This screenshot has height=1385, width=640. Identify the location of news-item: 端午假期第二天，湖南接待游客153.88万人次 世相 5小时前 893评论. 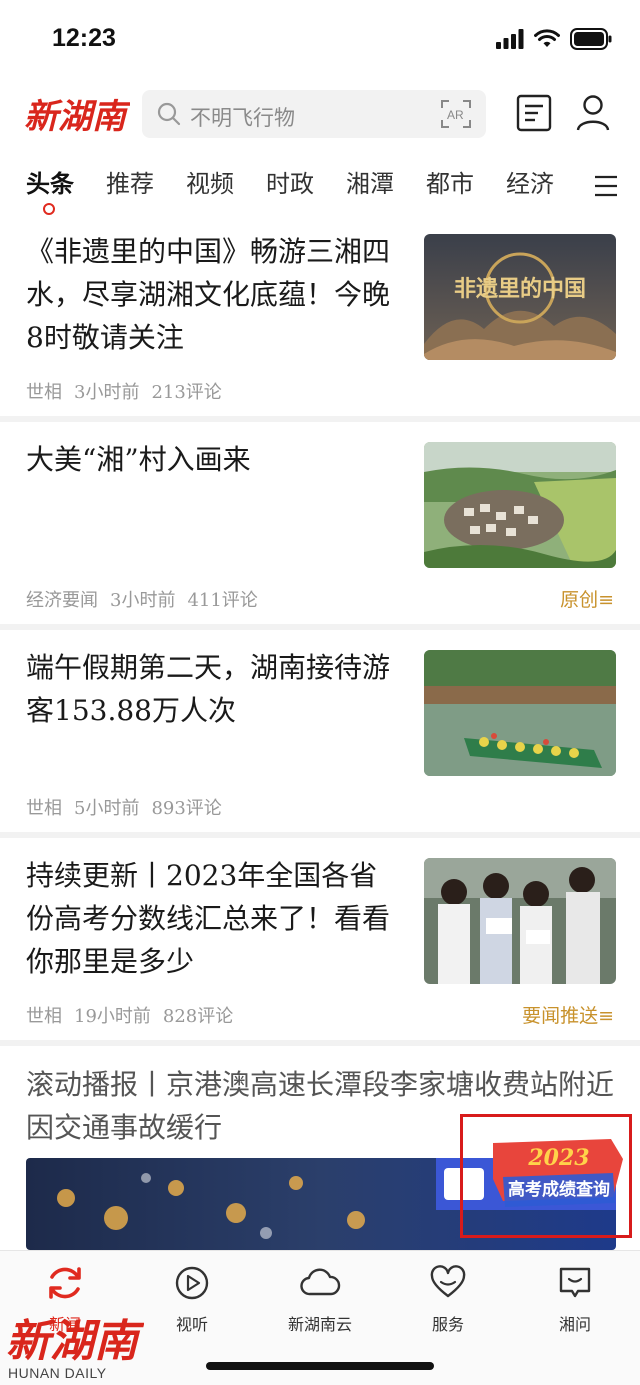
(320, 731).